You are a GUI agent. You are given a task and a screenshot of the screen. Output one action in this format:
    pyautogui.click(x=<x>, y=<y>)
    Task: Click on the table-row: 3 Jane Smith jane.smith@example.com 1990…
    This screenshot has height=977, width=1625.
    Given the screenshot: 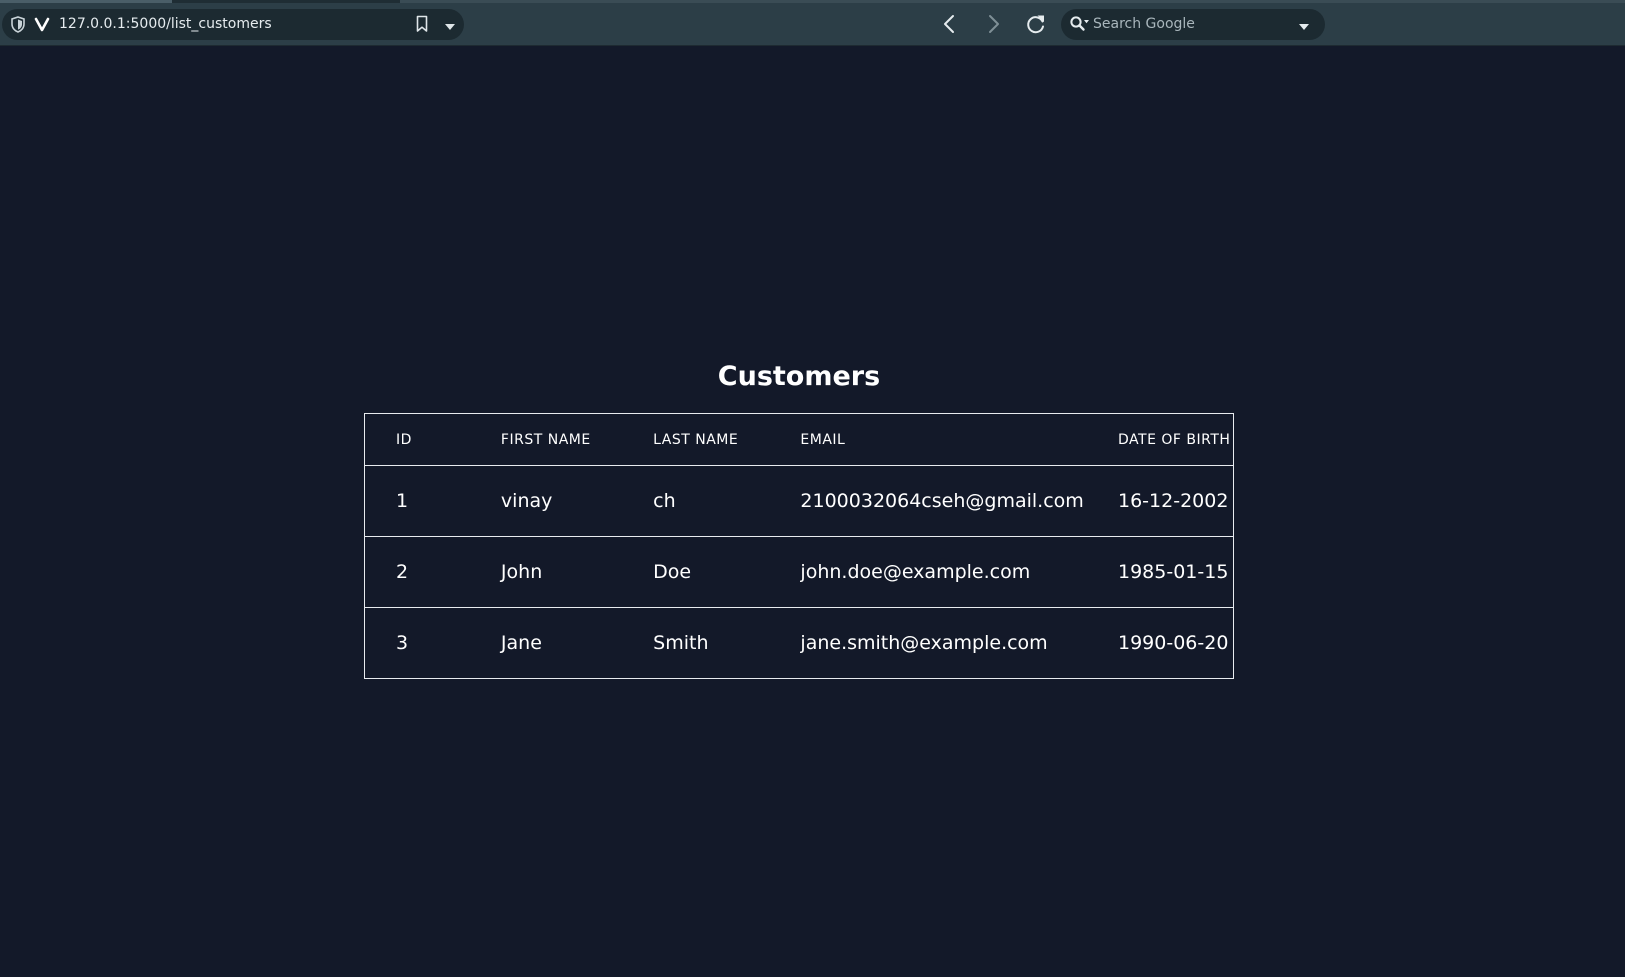 What is the action you would take?
    pyautogui.click(x=799, y=643)
    